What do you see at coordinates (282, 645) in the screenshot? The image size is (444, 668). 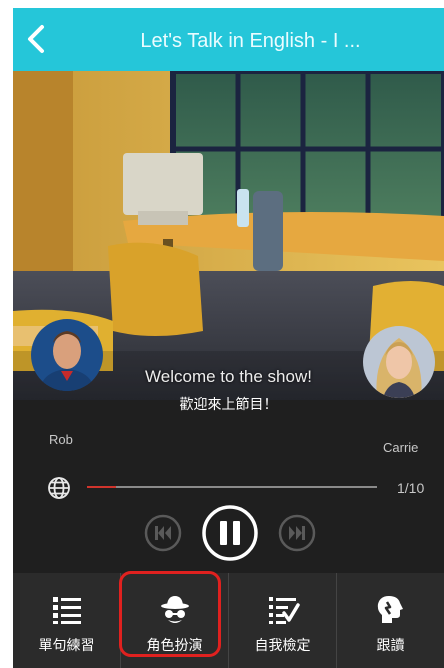 I see `tab-label: 自我檢定` at bounding box center [282, 645].